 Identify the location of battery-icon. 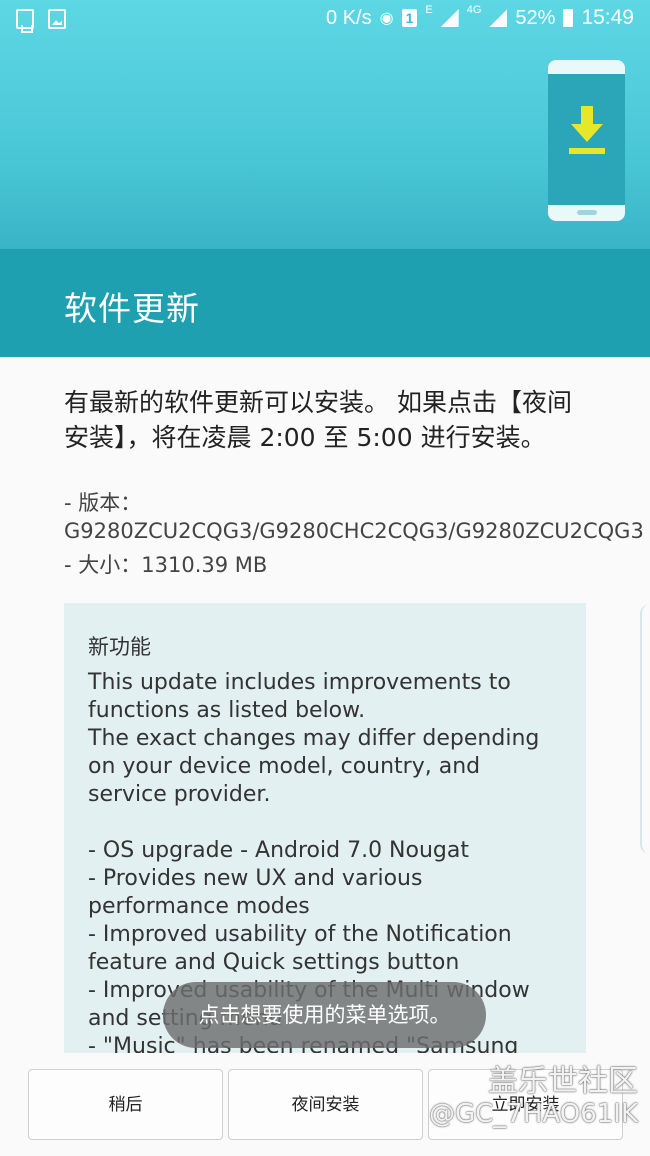
(568, 18).